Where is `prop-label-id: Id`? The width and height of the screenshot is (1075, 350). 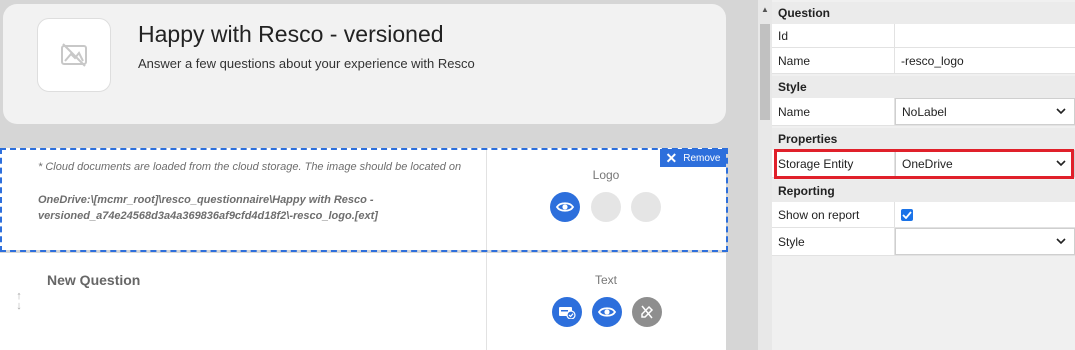 prop-label-id: Id is located at coordinates (783, 35).